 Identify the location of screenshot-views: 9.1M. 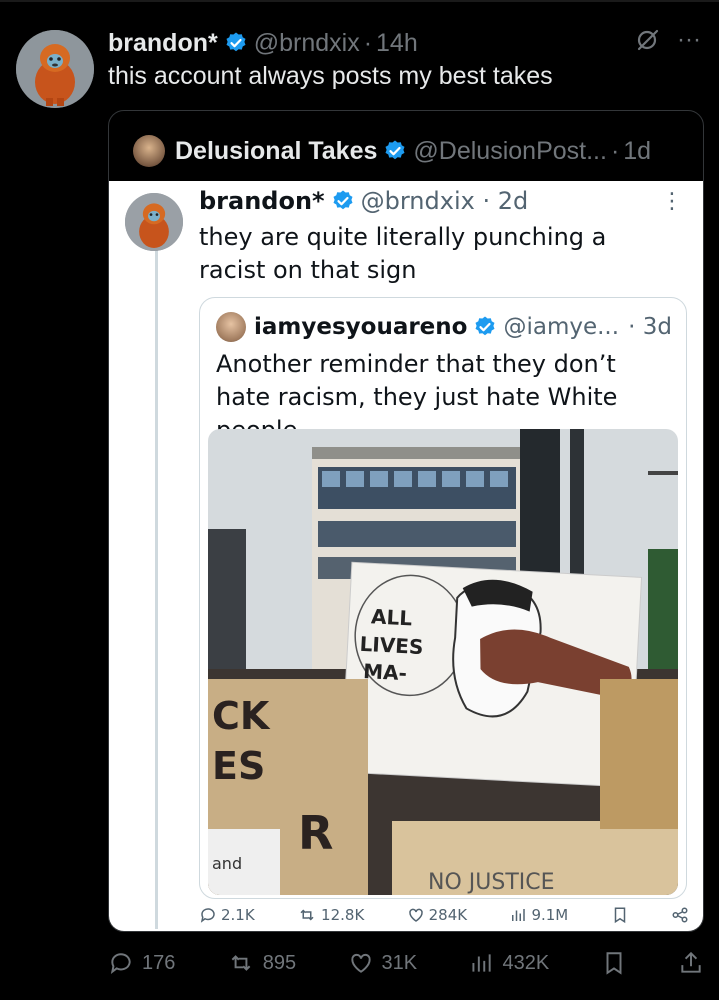
(538, 915).